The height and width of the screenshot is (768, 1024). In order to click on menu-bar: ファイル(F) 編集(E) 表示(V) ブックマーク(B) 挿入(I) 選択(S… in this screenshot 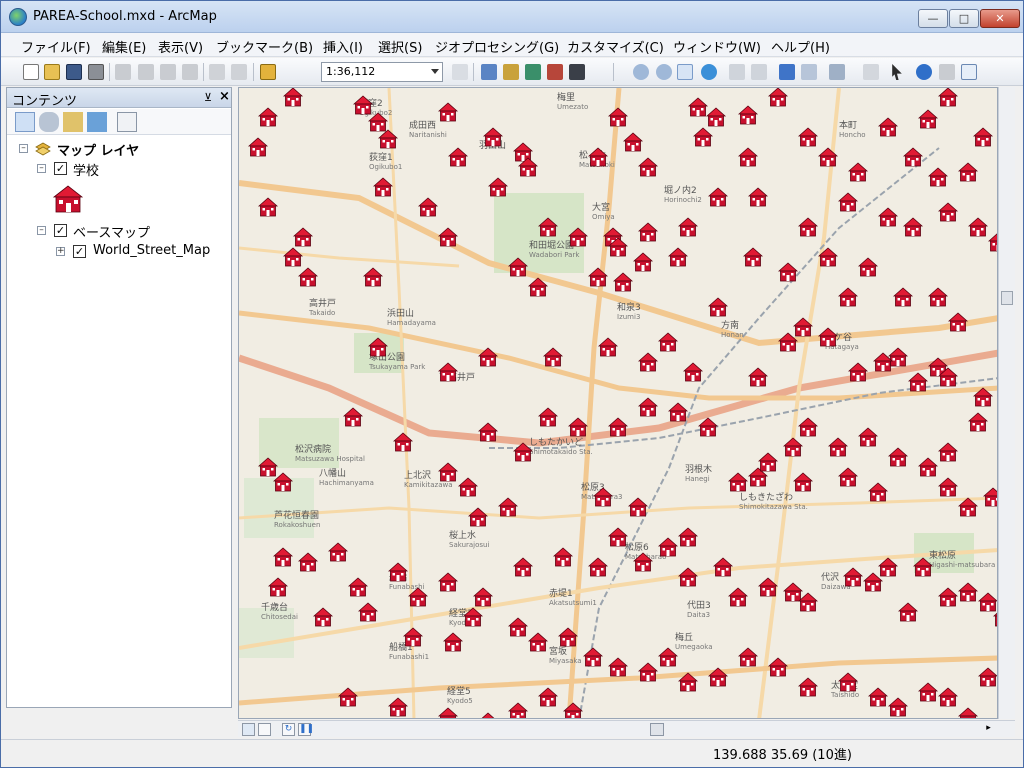, I will do `click(512, 45)`.